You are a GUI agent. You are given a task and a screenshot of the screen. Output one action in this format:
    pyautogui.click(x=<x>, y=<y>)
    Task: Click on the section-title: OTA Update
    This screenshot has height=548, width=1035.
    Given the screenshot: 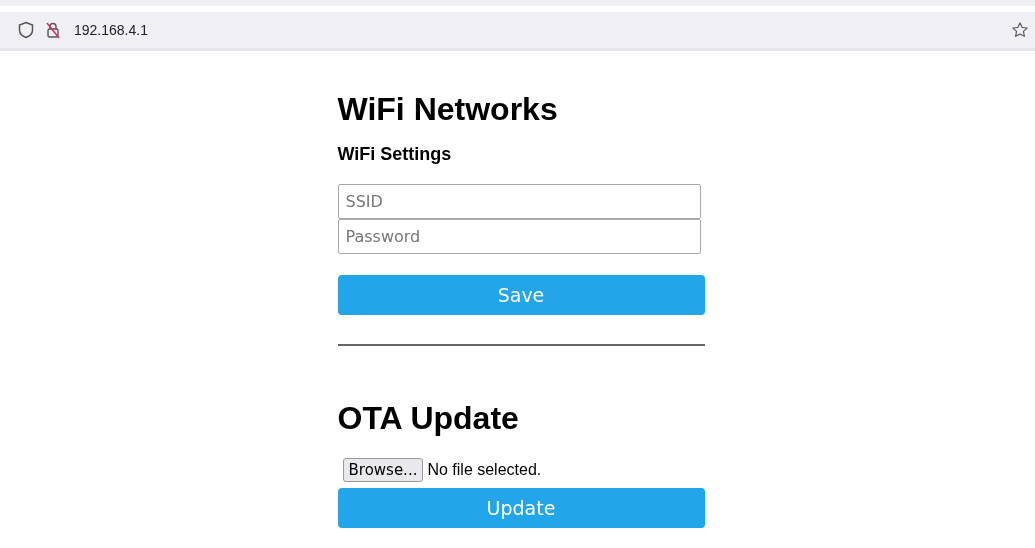 What is the action you would take?
    pyautogui.click(x=428, y=418)
    